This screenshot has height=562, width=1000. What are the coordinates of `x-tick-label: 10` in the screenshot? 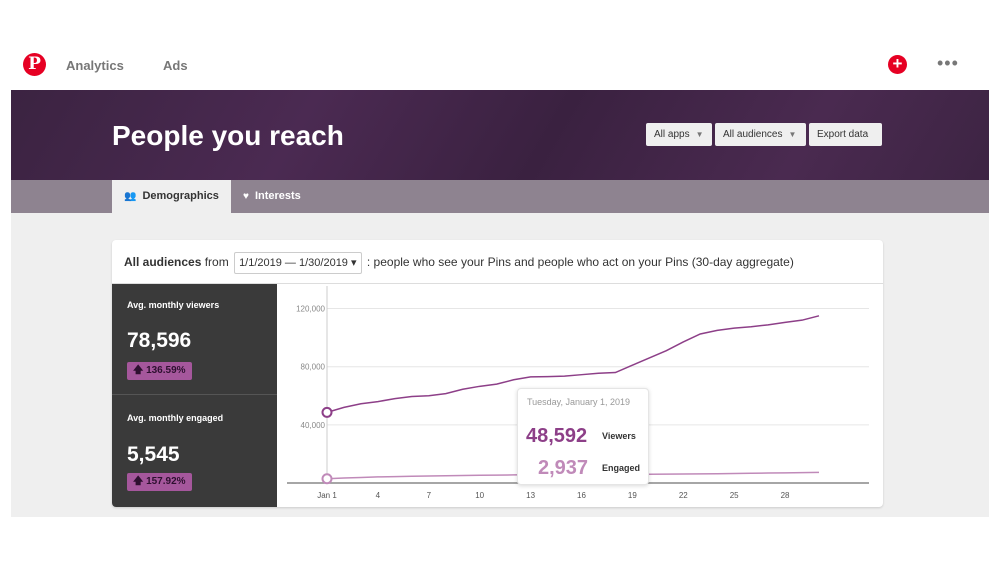 It's located at (479, 495).